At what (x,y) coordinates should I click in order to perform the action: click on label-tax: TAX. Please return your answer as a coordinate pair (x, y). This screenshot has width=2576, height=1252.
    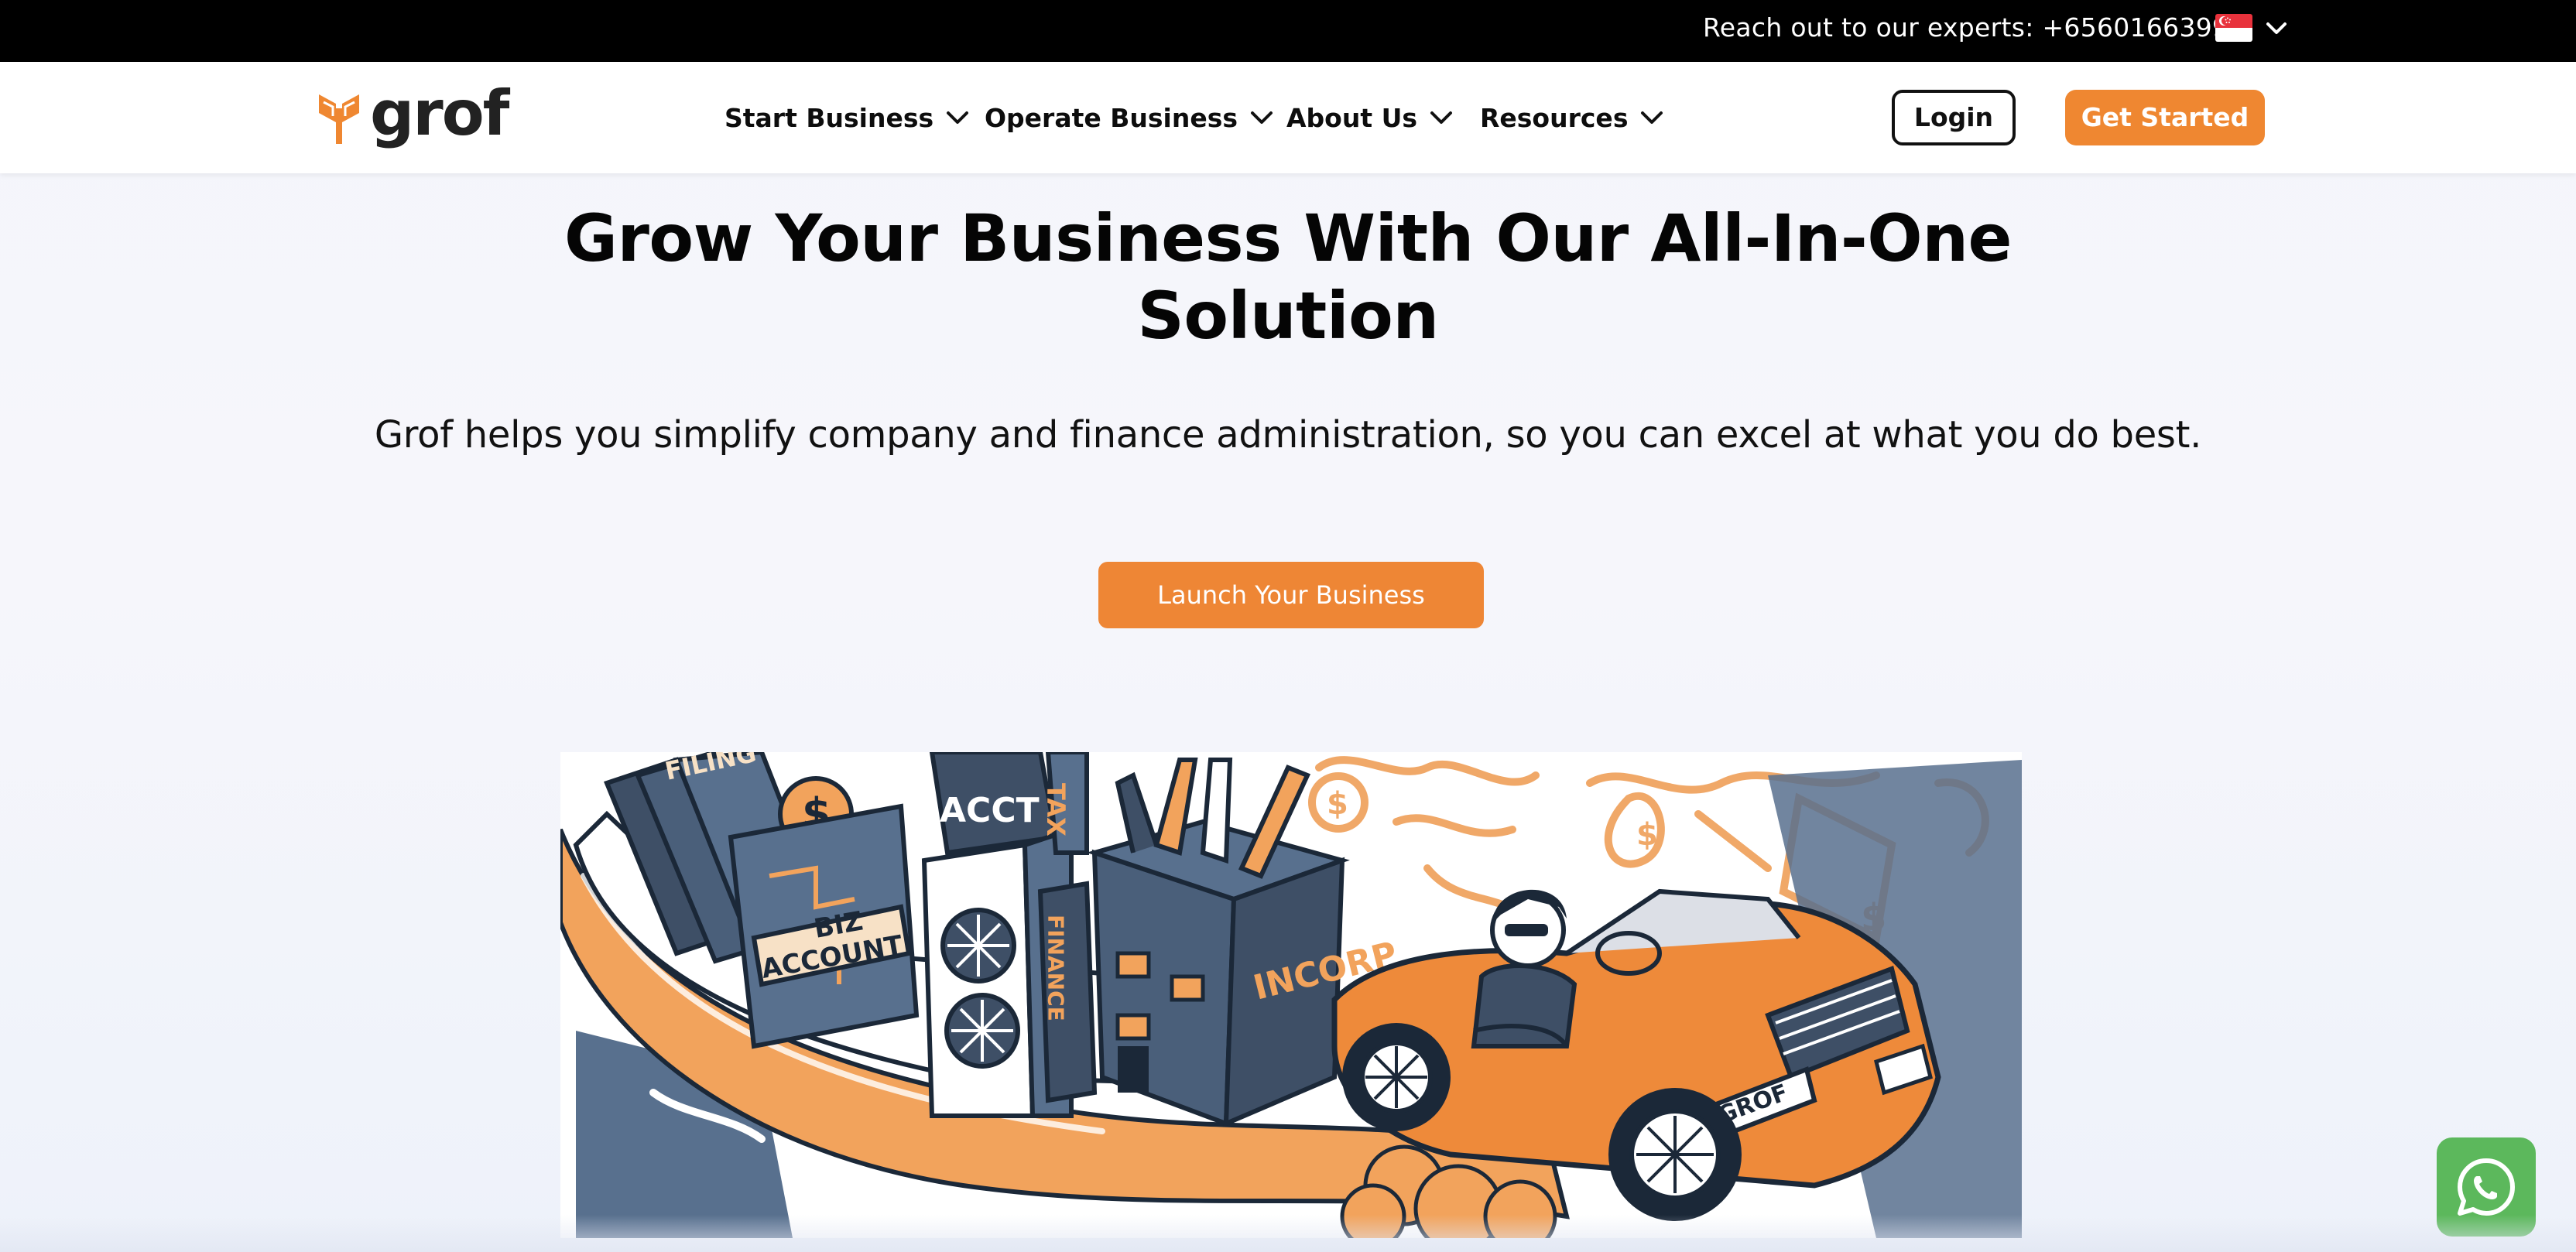
    Looking at the image, I should click on (1055, 809).